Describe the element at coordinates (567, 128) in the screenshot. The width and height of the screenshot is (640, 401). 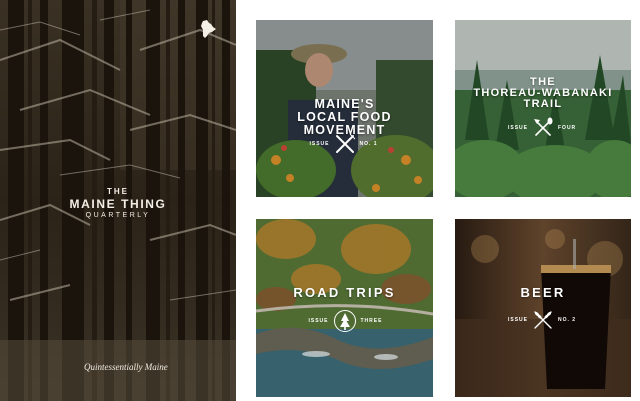
I see `issue-number: FOUR` at that location.